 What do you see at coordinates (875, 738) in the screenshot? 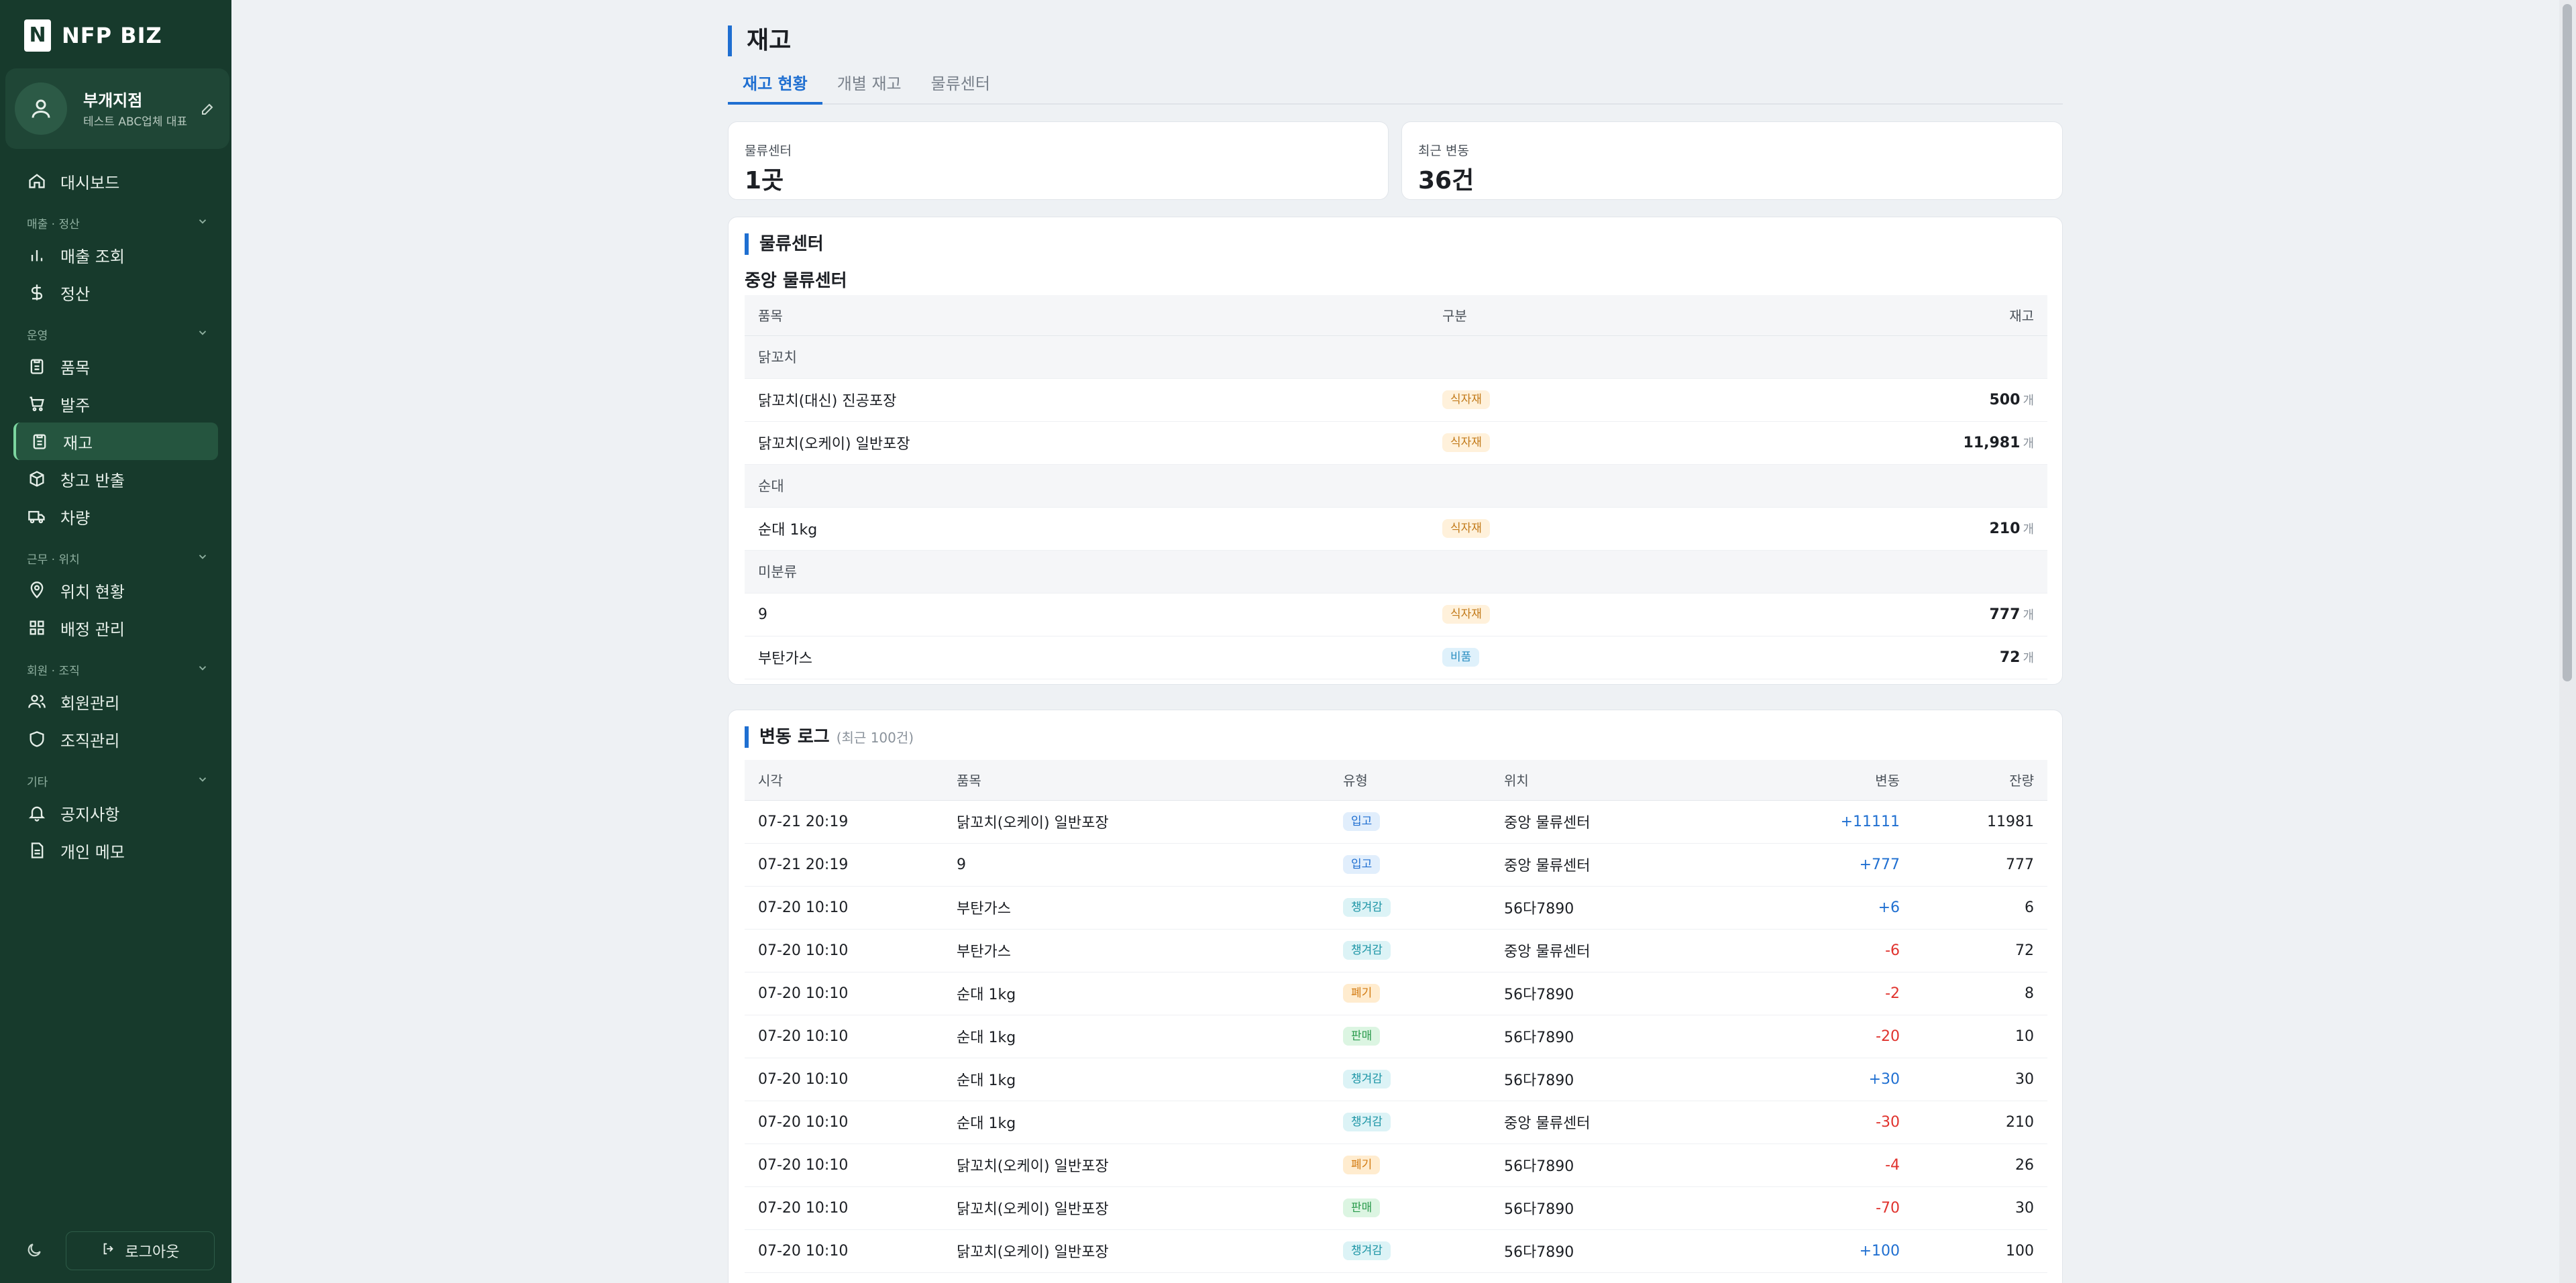
I see `log-subtitle: (최근 100건)` at bounding box center [875, 738].